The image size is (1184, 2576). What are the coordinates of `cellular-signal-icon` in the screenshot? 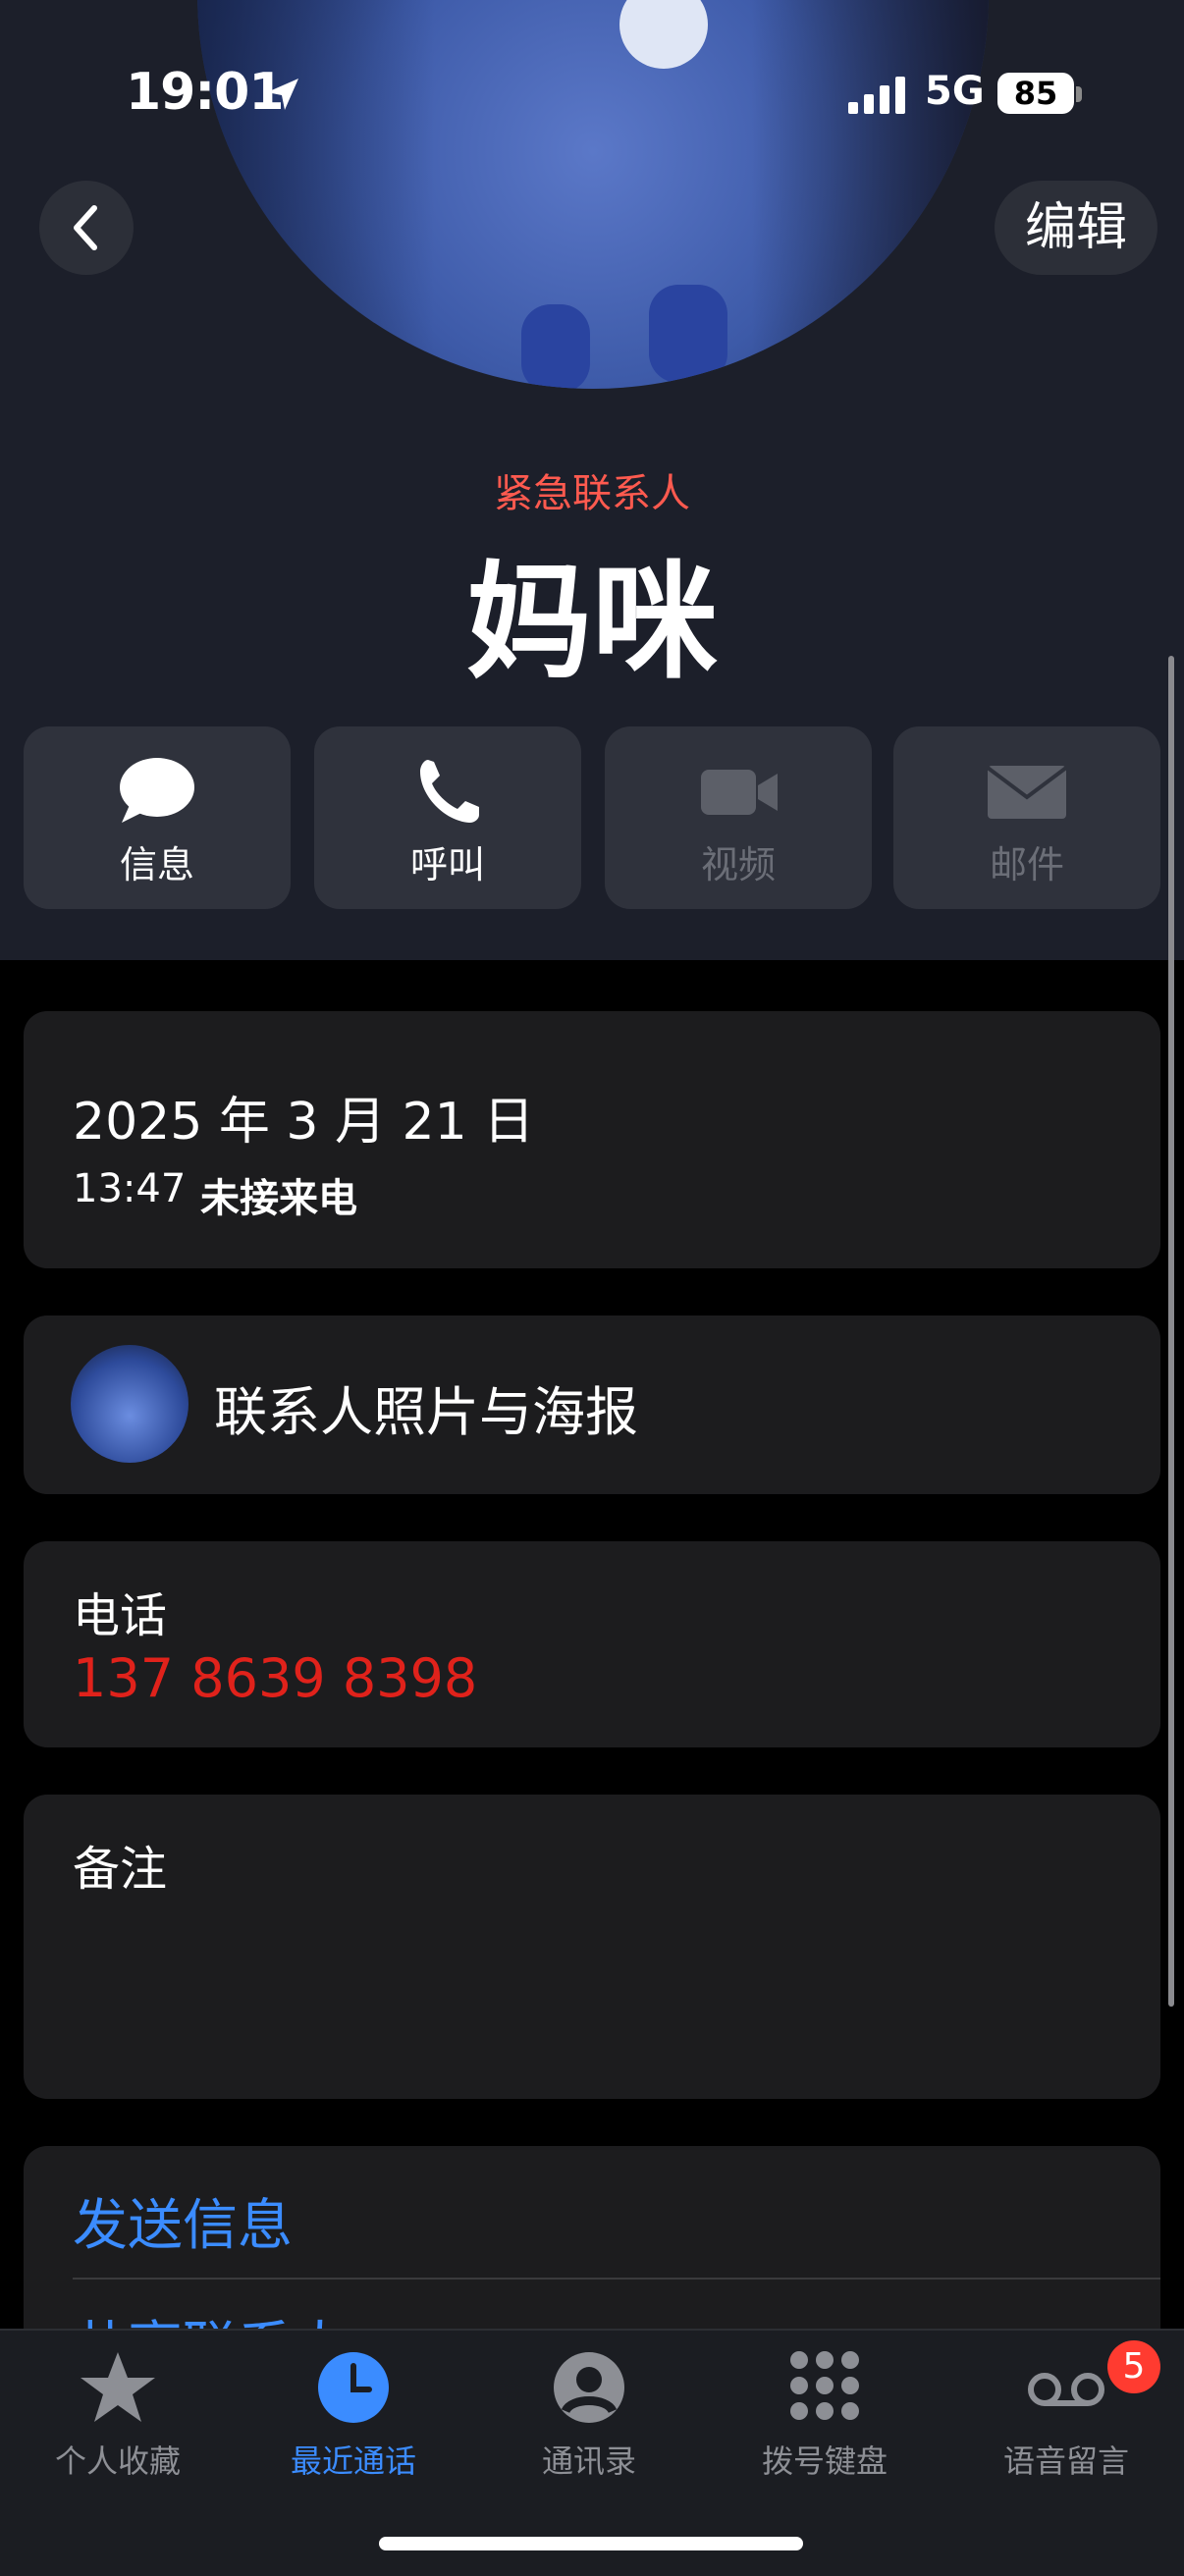 It's located at (876, 95).